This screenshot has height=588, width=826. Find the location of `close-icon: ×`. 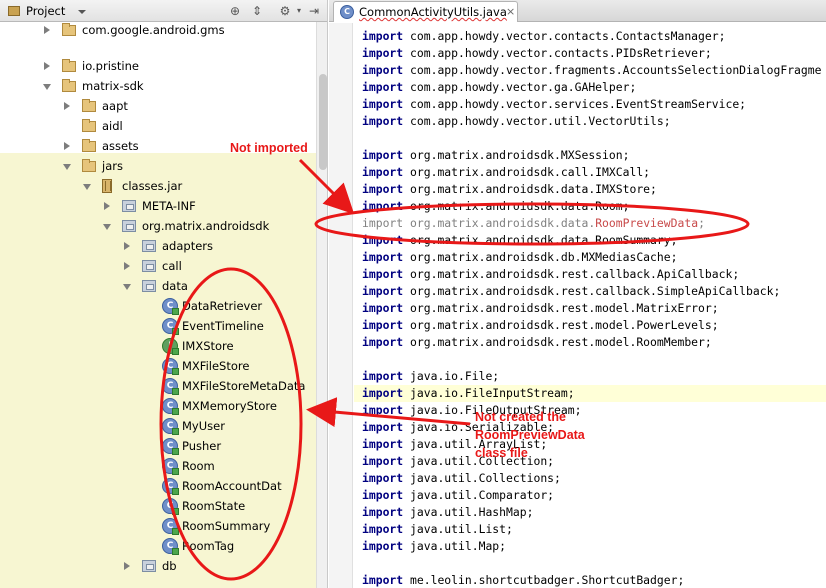

close-icon: × is located at coordinates (510, 11).